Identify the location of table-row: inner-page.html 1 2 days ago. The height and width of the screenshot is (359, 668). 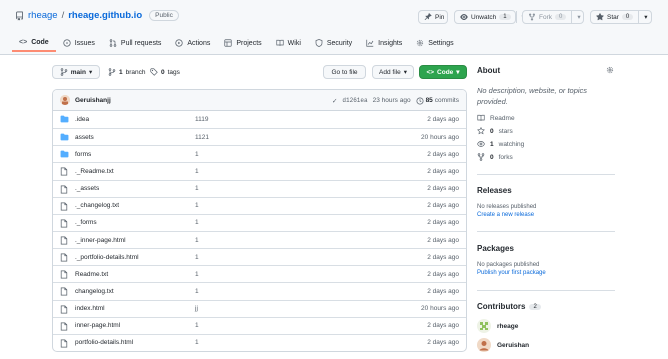
(259, 325).